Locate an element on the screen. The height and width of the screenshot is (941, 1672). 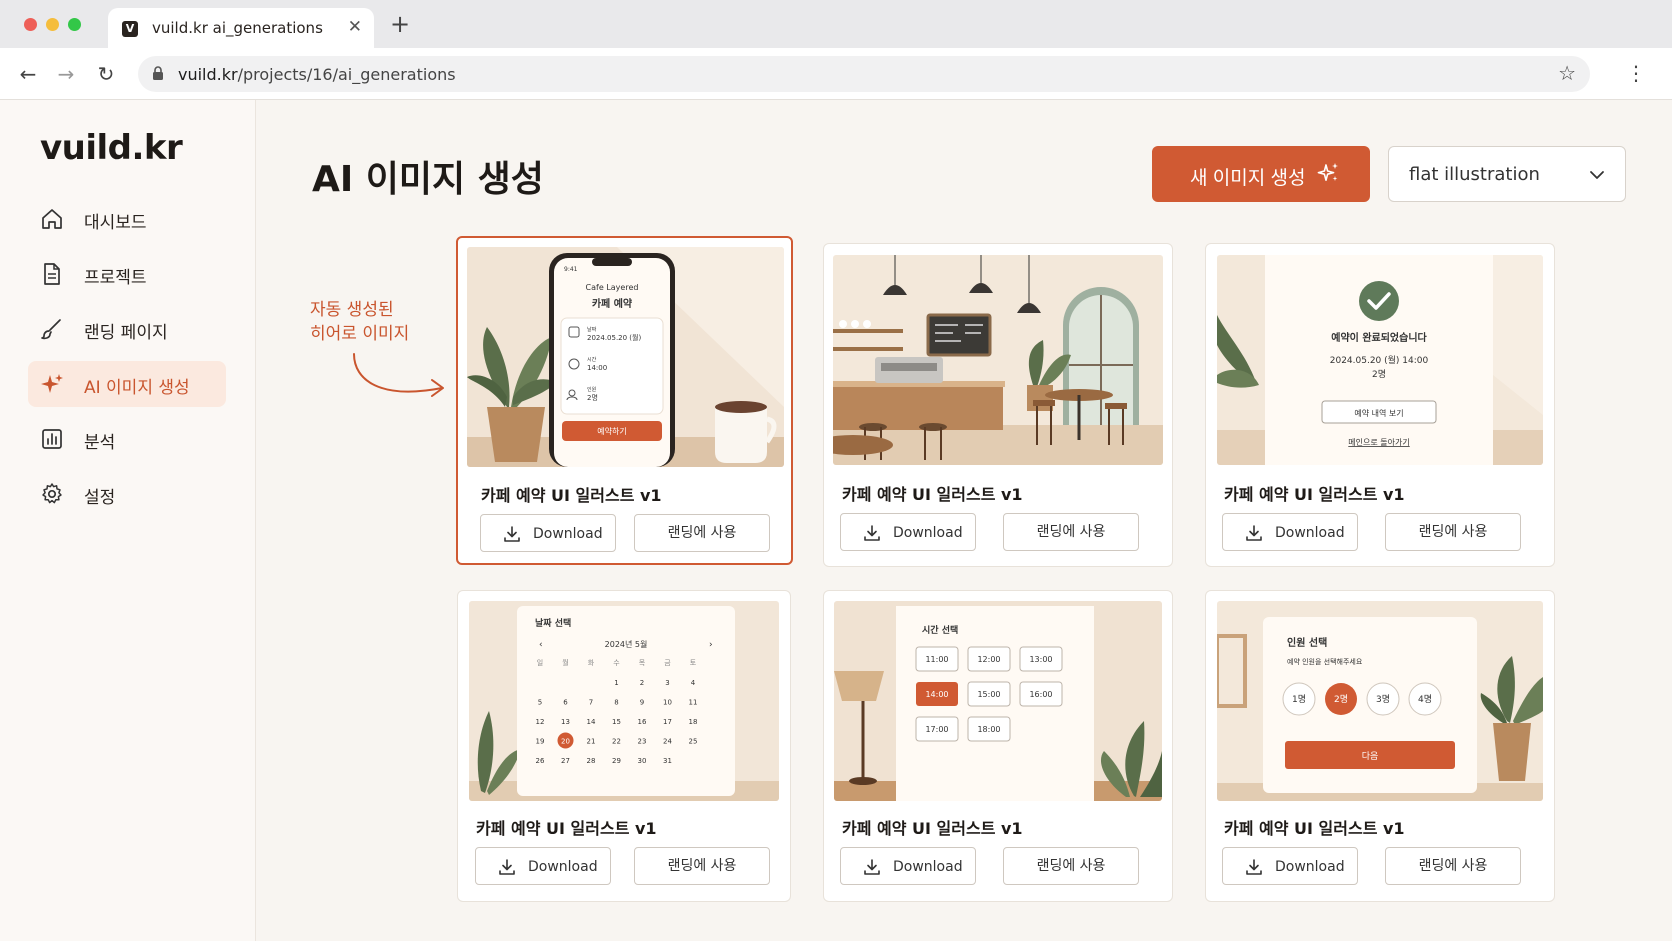
annotation-line-1: 자동 생성된 is located at coordinates (352, 310).